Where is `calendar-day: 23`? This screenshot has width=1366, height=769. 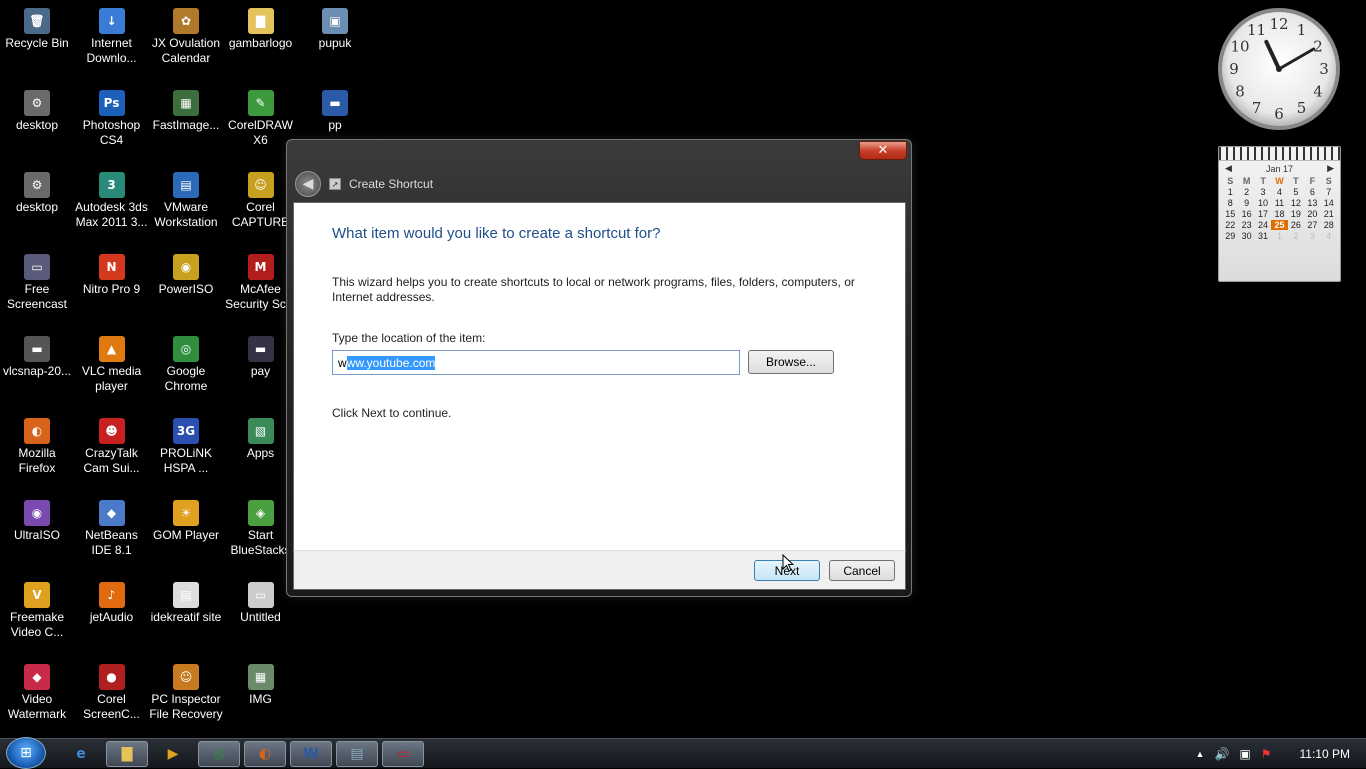
calendar-day: 23 is located at coordinates (1246, 225).